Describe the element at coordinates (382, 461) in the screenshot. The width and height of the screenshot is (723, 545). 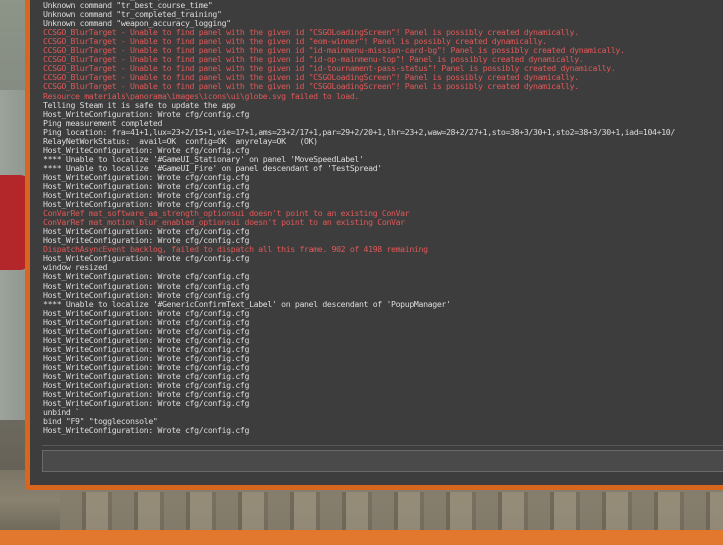
I see `console-input` at that location.